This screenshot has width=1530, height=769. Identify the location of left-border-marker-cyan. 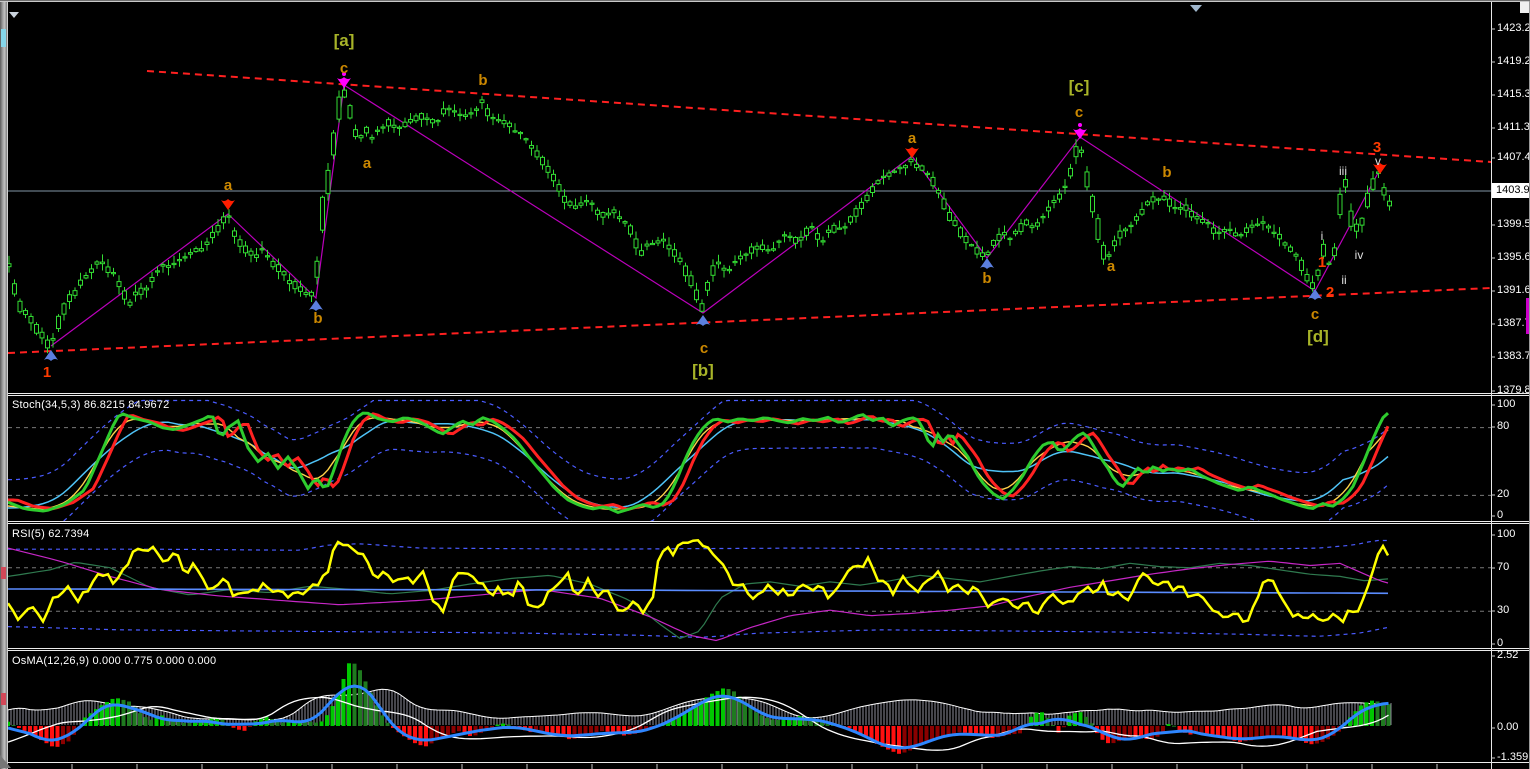
(3, 38).